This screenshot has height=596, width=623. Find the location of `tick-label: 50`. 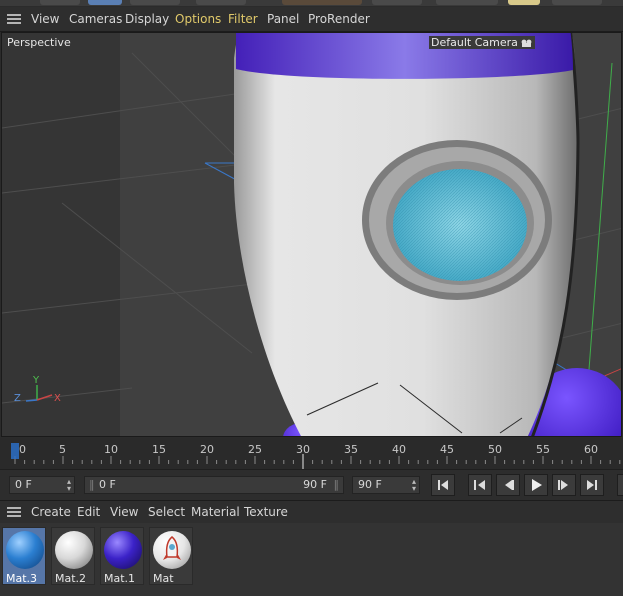

tick-label: 50 is located at coordinates (495, 449).